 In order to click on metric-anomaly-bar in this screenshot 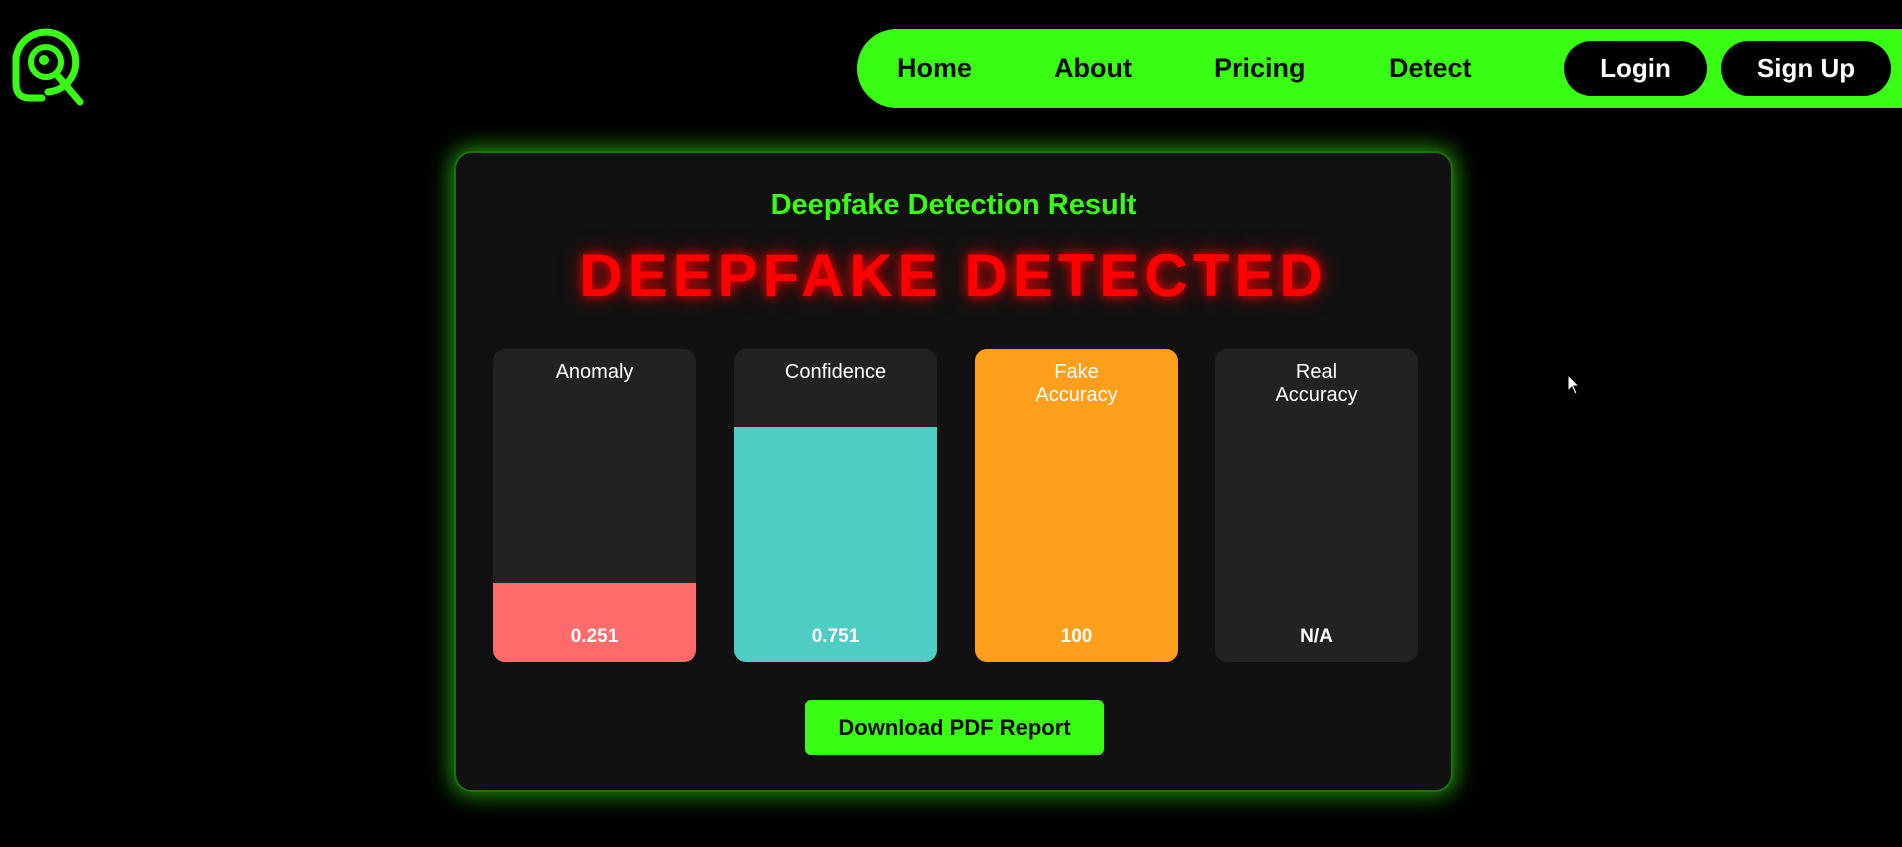, I will do `click(594, 622)`.